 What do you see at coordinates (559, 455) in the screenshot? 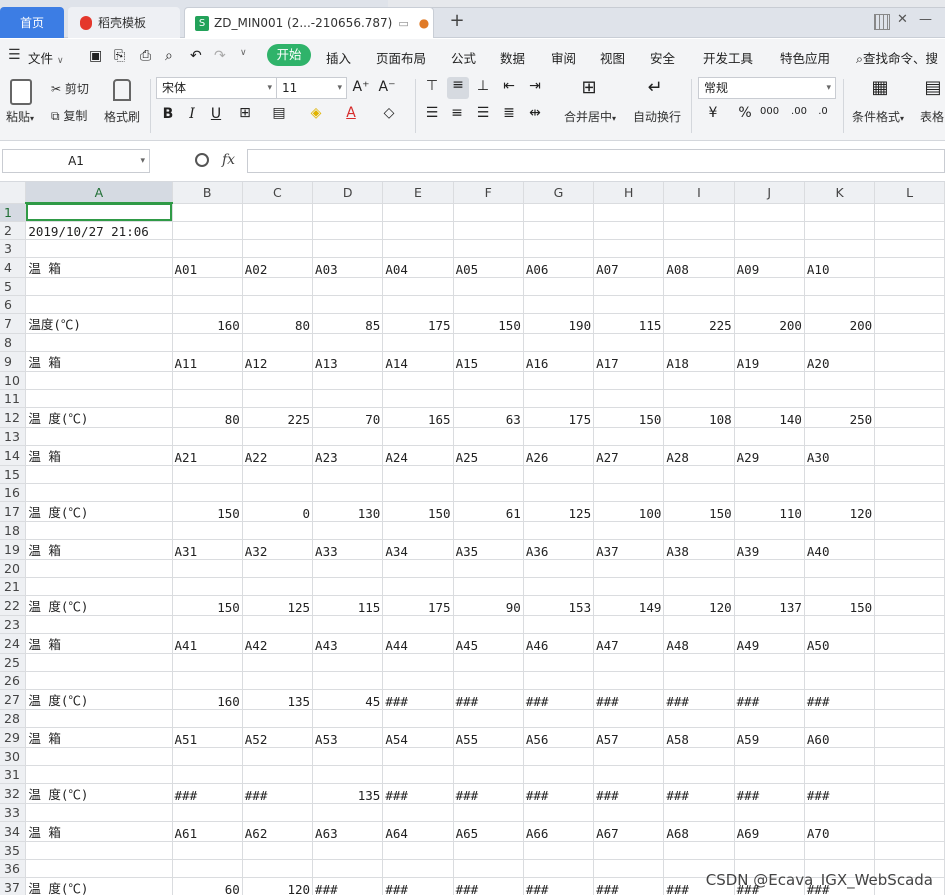
I see `cell: A26` at bounding box center [559, 455].